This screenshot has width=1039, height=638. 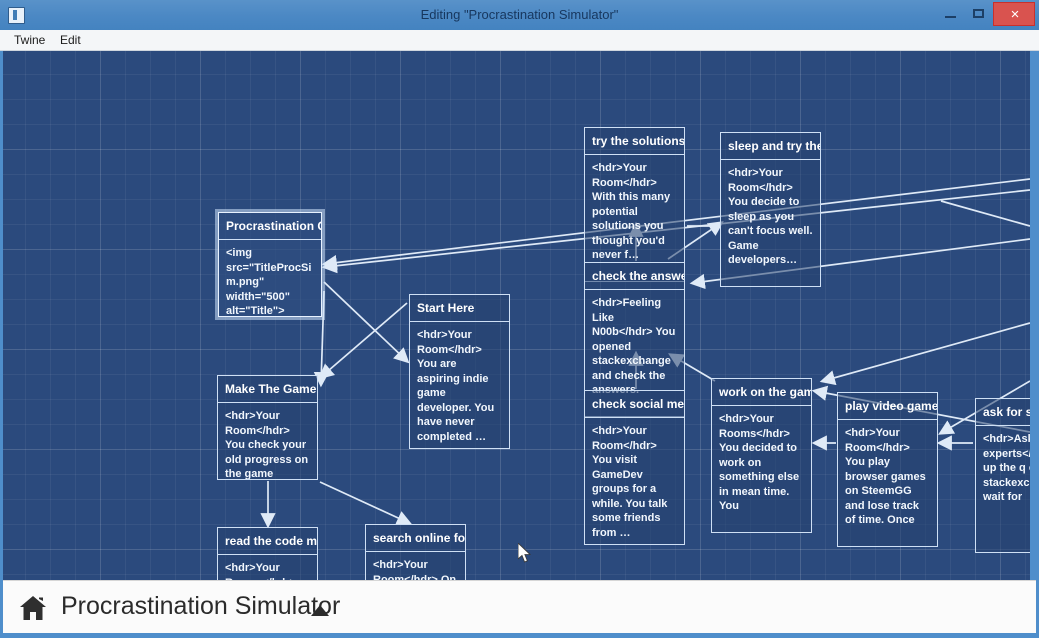 I want to click on chevron-up-icon, so click(x=320, y=610).